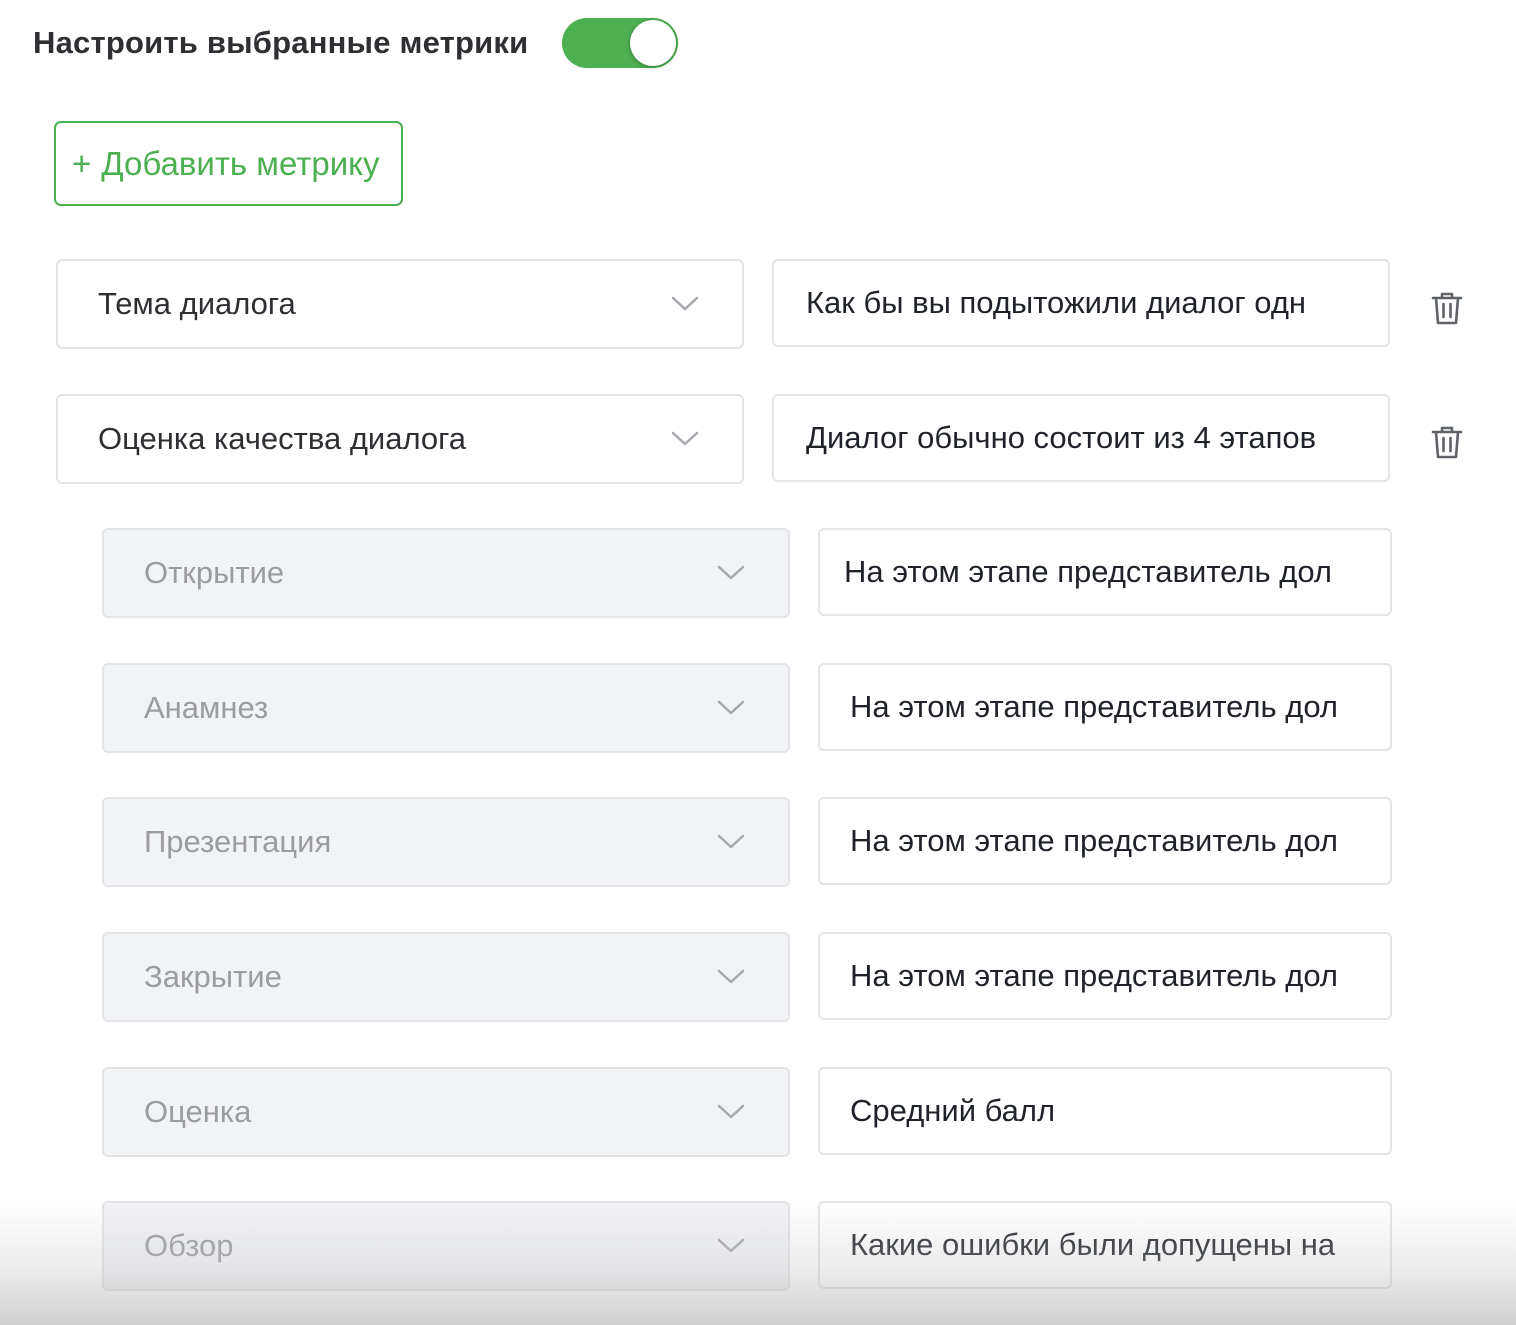 The image size is (1516, 1325). I want to click on metric-prompt-field-0: Как бы вы подытожили диалог одн, so click(1081, 303).